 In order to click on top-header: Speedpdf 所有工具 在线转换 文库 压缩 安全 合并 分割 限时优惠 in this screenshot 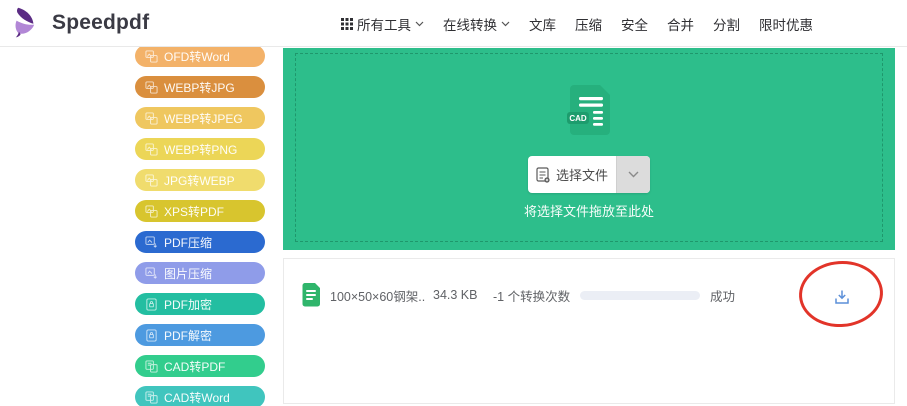, I will do `click(453, 23)`.